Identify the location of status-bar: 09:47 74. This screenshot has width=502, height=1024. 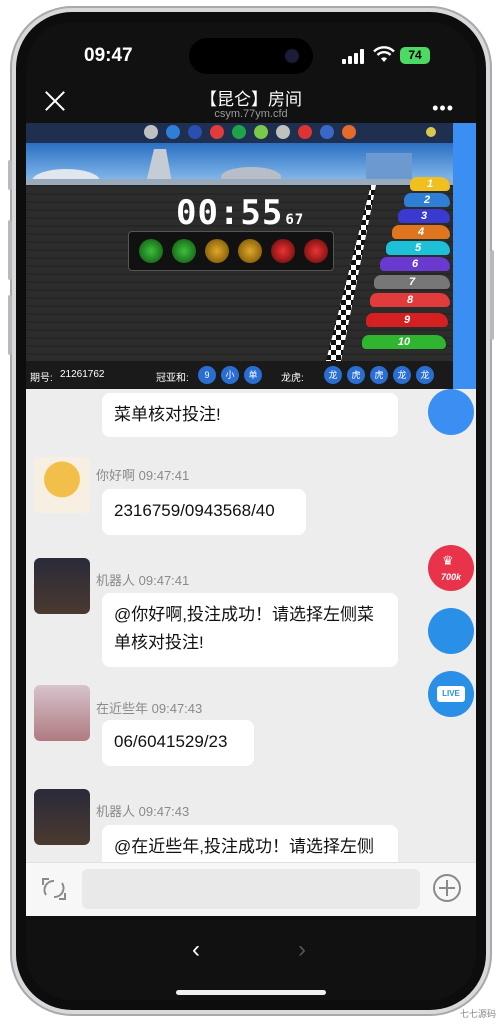
(251, 52).